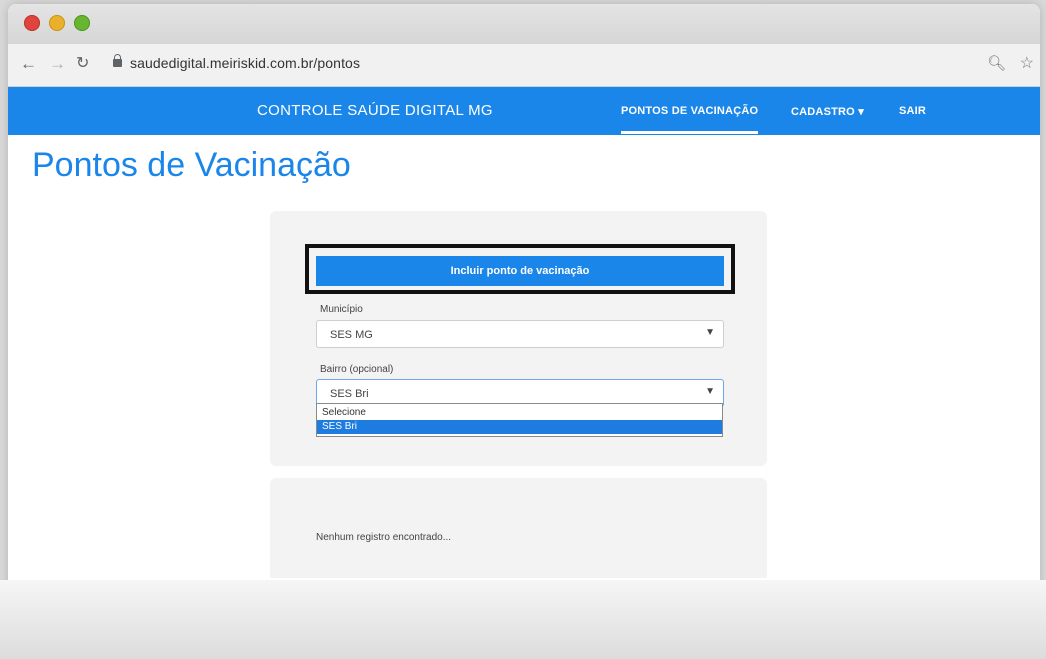  Describe the element at coordinates (690, 119) in the screenshot. I see `nav-pontos-de-vacinacao: PONTOS DE VACINAÇÃO` at that location.